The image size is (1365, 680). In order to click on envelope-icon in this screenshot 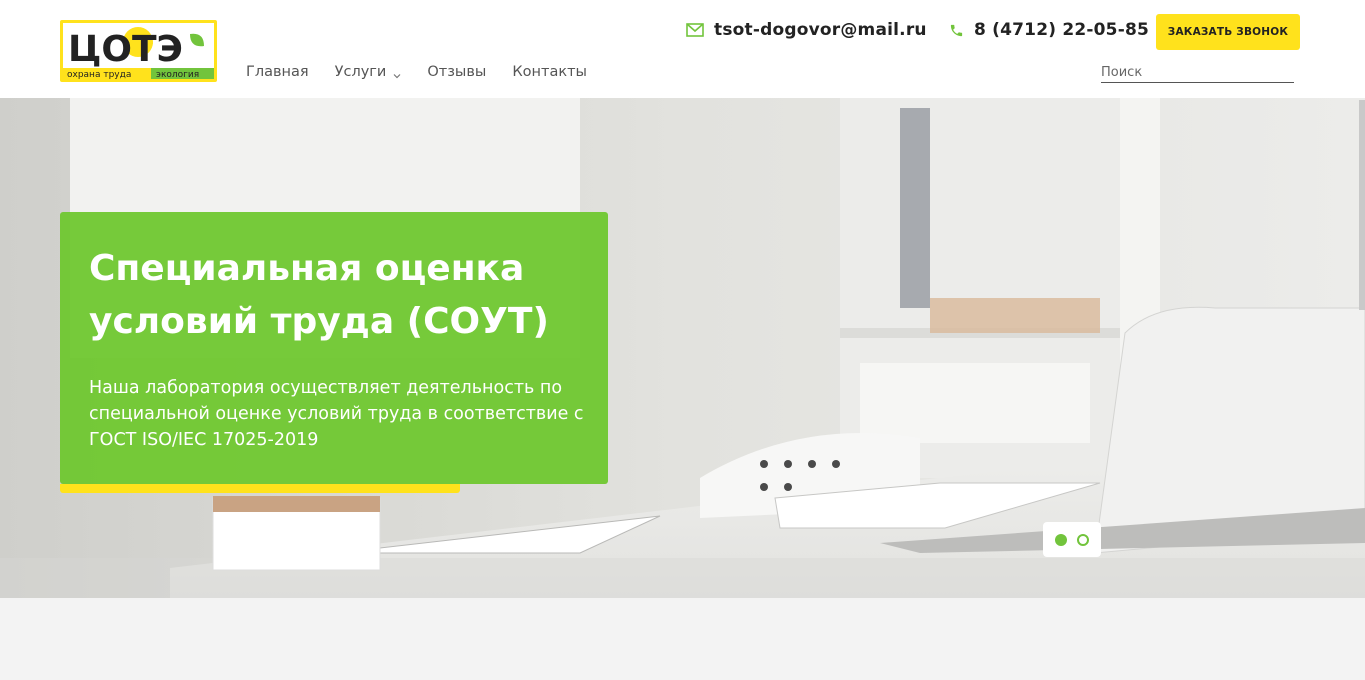, I will do `click(695, 30)`.